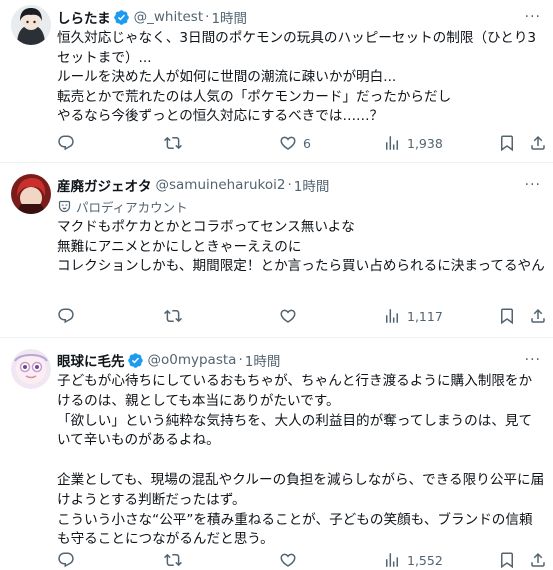 The height and width of the screenshot is (570, 553). I want to click on view-count: 1,117, so click(425, 316).